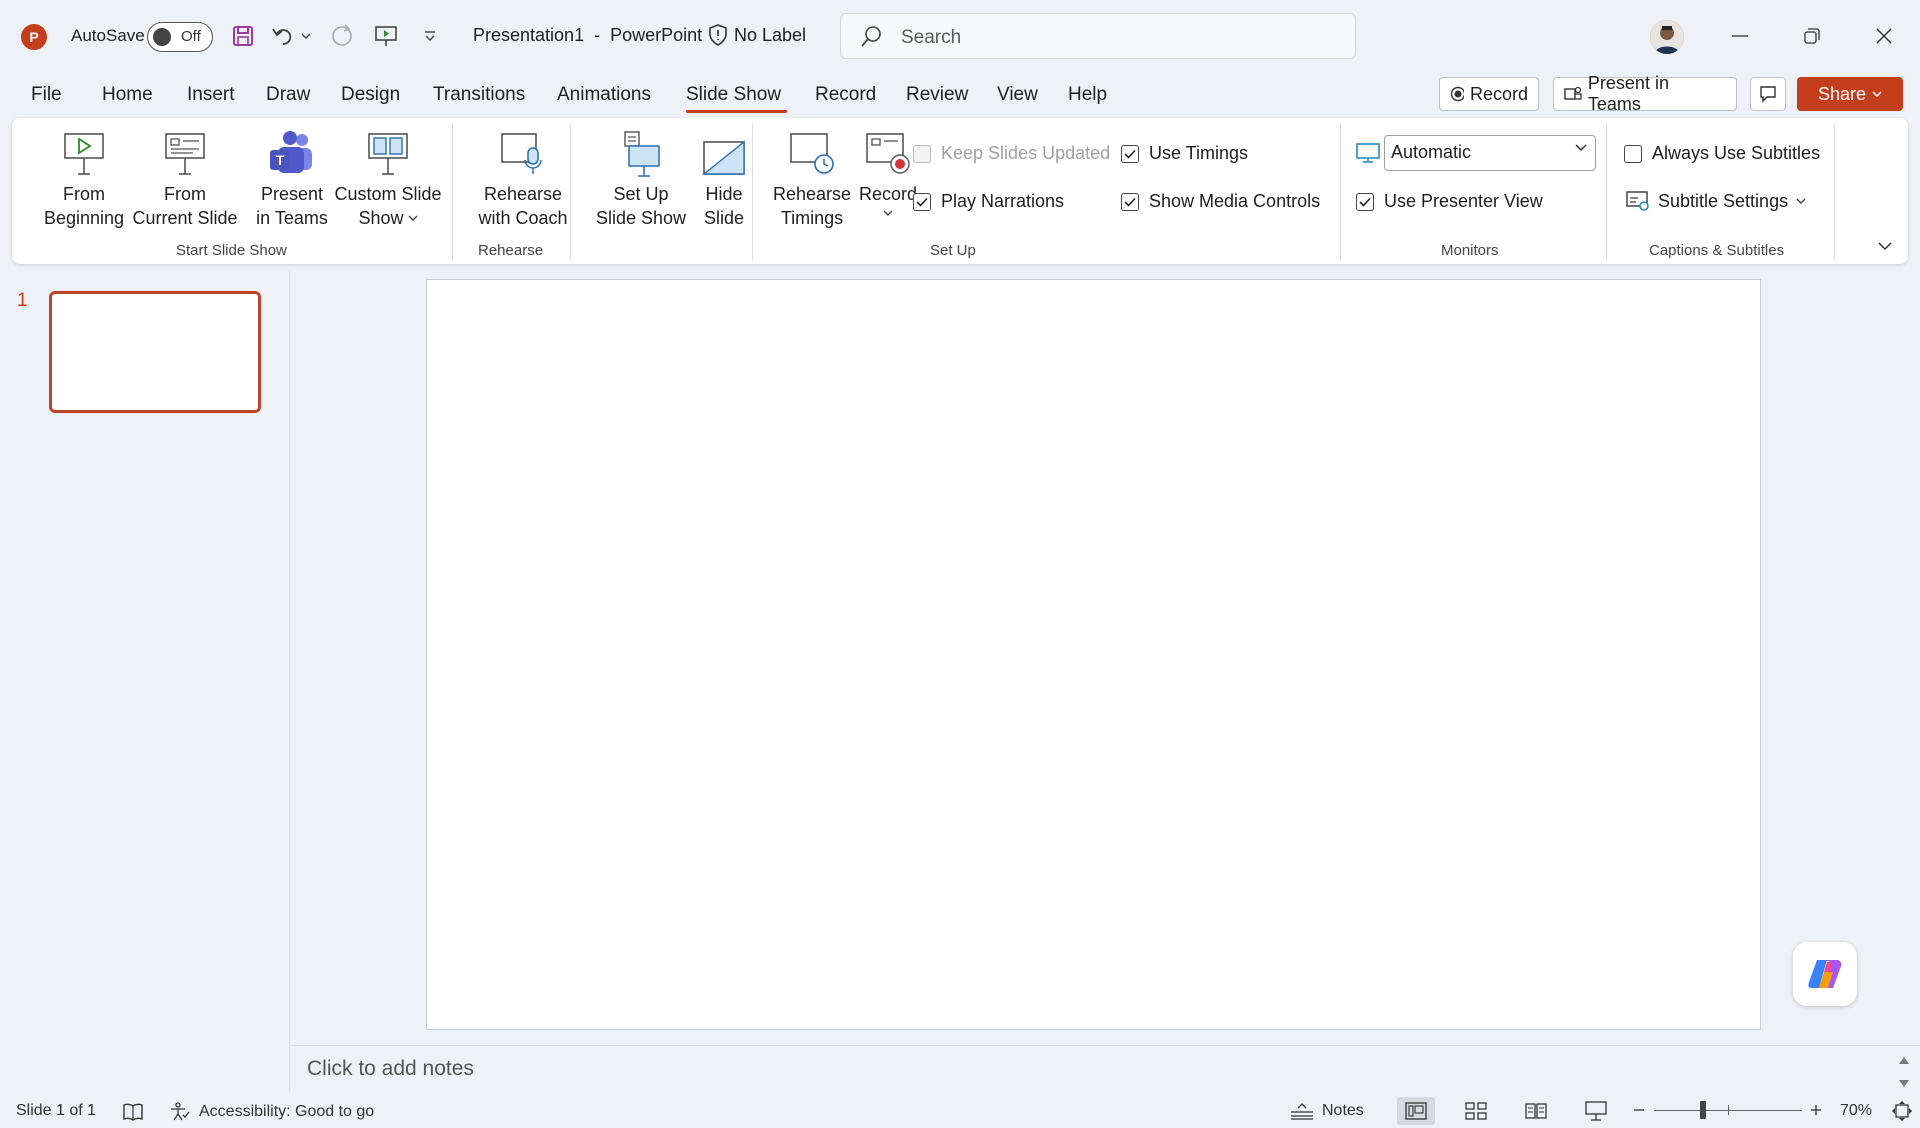  I want to click on spelling-status, so click(133, 1112).